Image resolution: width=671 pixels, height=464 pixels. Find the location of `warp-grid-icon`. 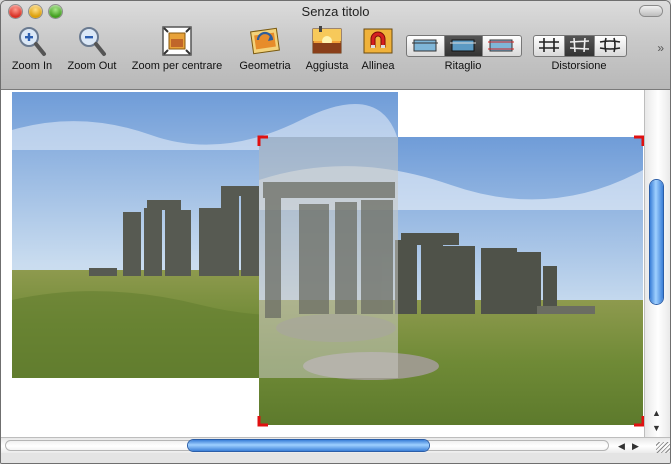

warp-grid-icon is located at coordinates (610, 45).